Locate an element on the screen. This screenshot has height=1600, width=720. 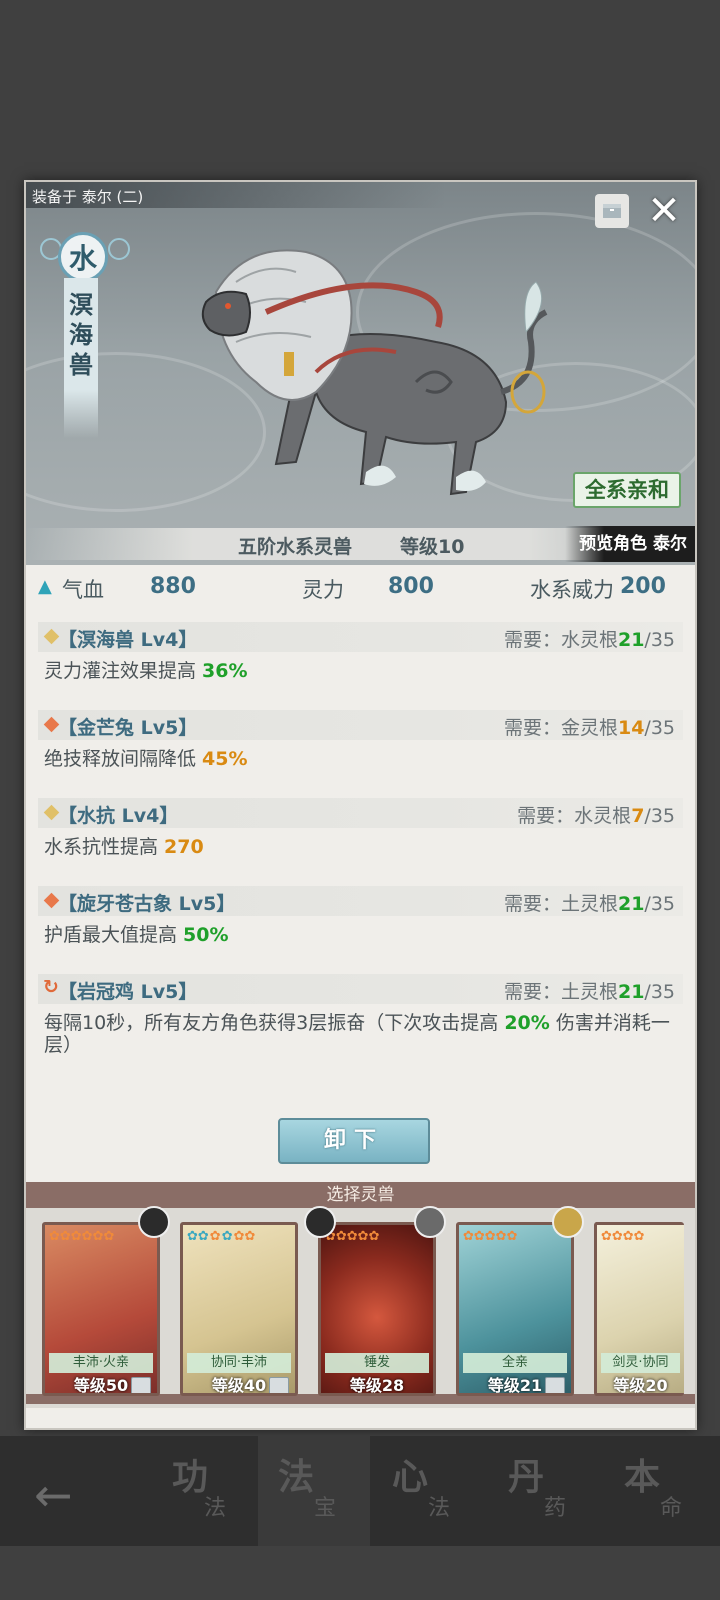
close-icon: ✕ is located at coordinates (664, 211).